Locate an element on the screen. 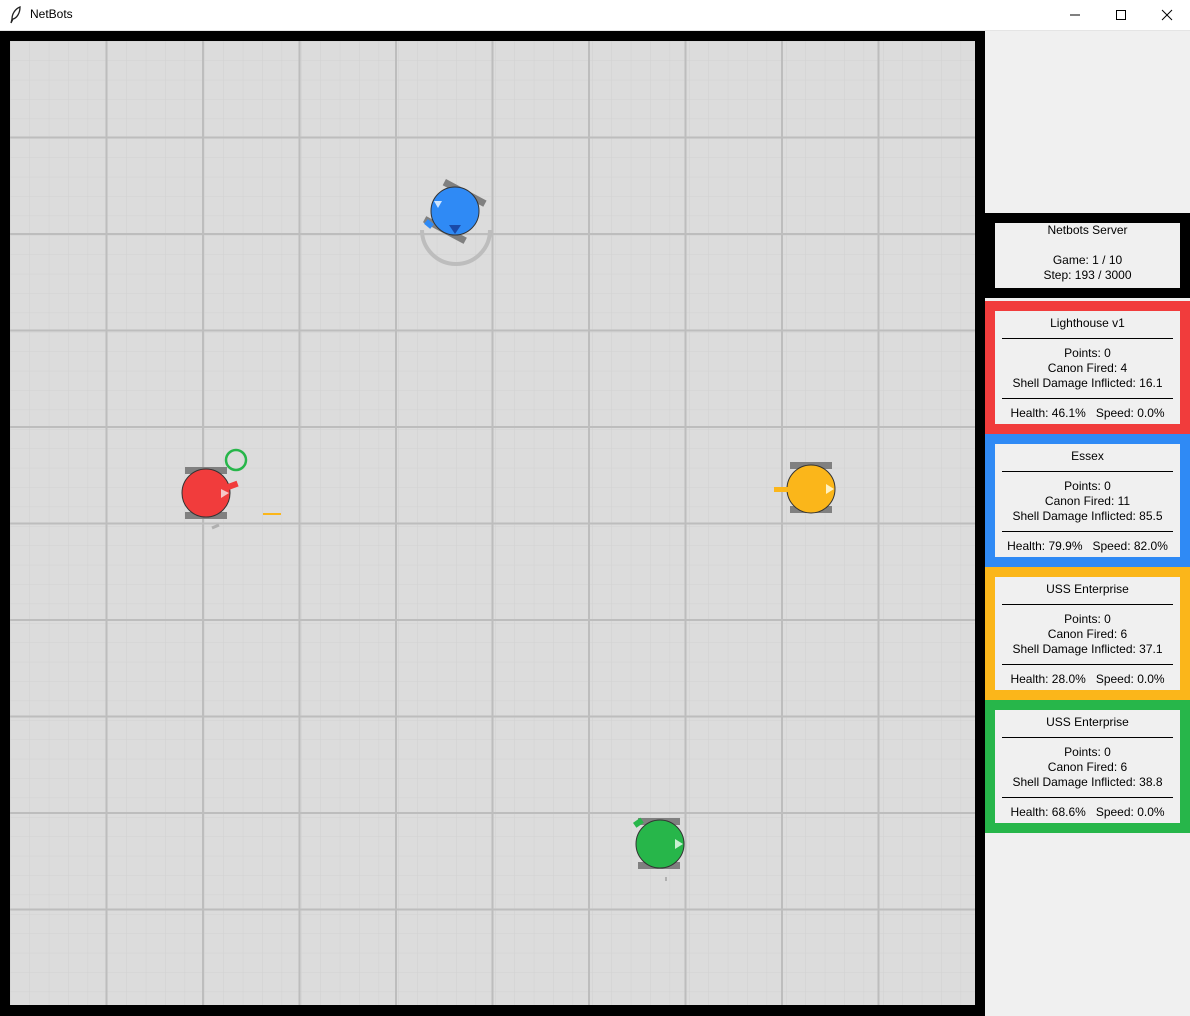 The width and height of the screenshot is (1190, 1016). minimize-button is located at coordinates (1075, 15).